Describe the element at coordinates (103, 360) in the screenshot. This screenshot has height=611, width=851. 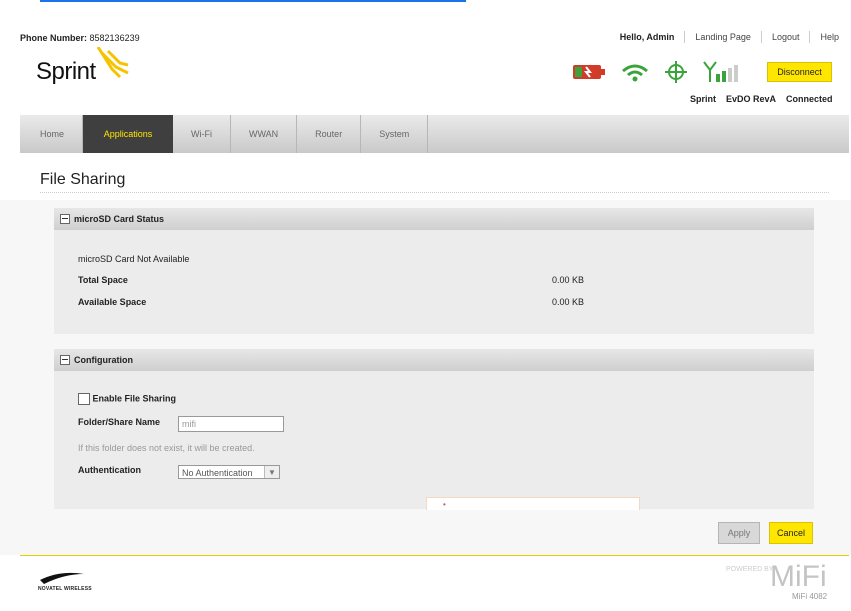
I see `configuration-title: Configuration` at that location.